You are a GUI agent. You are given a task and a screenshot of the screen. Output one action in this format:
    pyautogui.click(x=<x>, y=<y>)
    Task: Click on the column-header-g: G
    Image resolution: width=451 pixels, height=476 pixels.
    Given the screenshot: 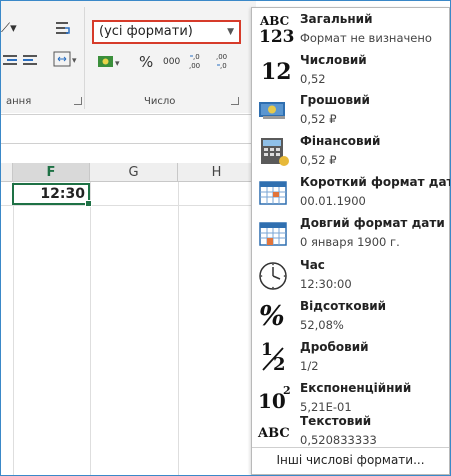 What is the action you would take?
    pyautogui.click(x=134, y=172)
    